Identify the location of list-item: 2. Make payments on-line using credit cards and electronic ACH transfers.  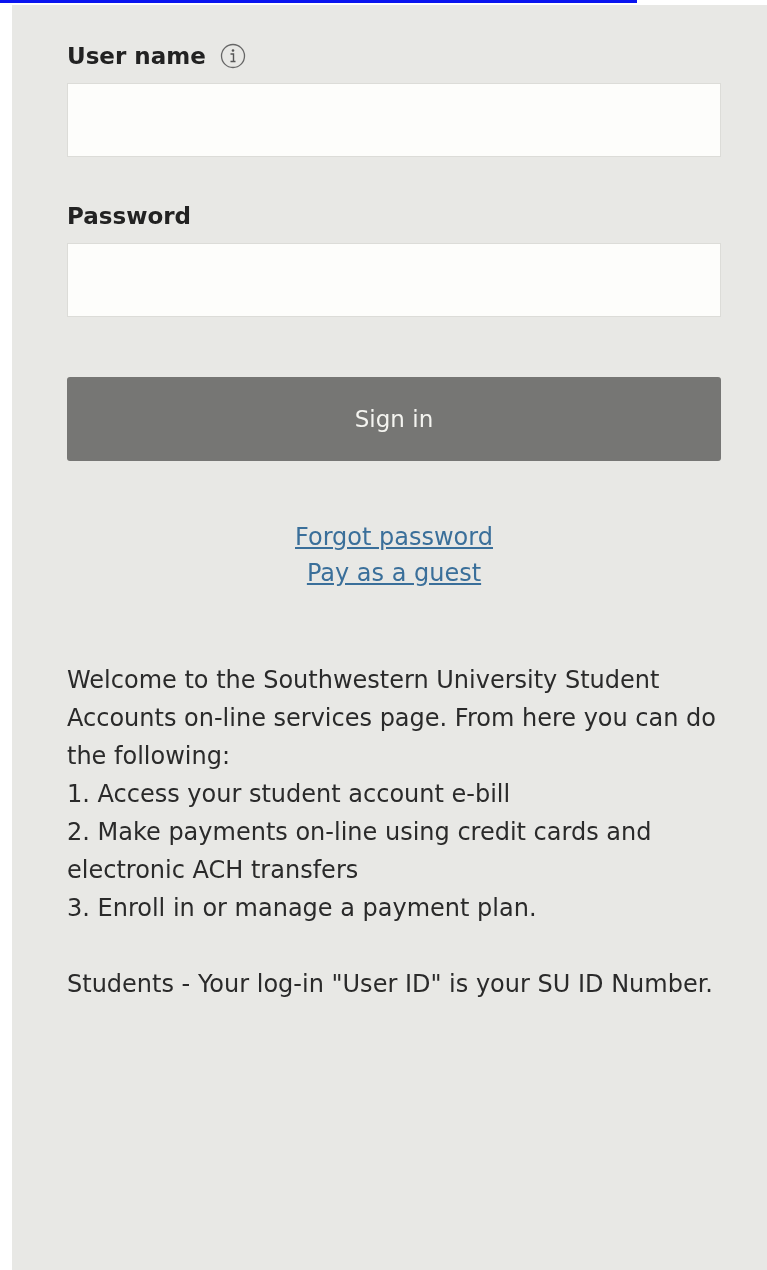
(360, 851).